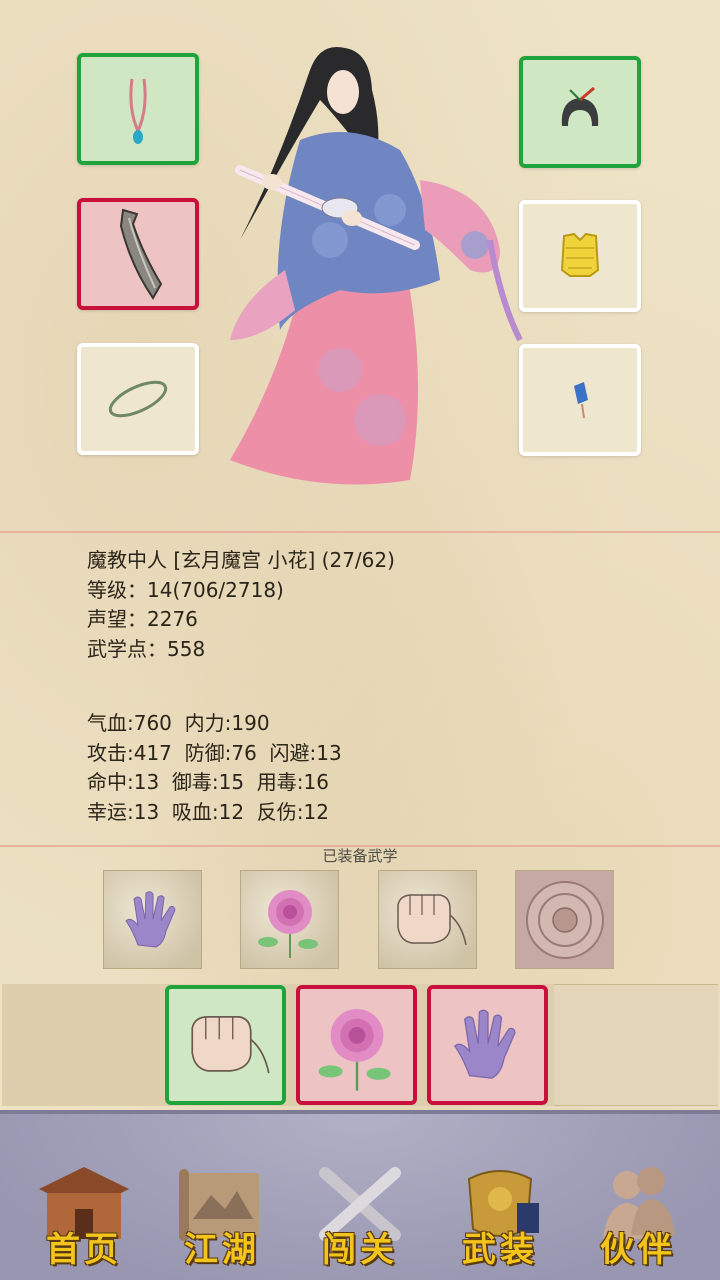  I want to click on equip-slot-weapon, so click(138, 254).